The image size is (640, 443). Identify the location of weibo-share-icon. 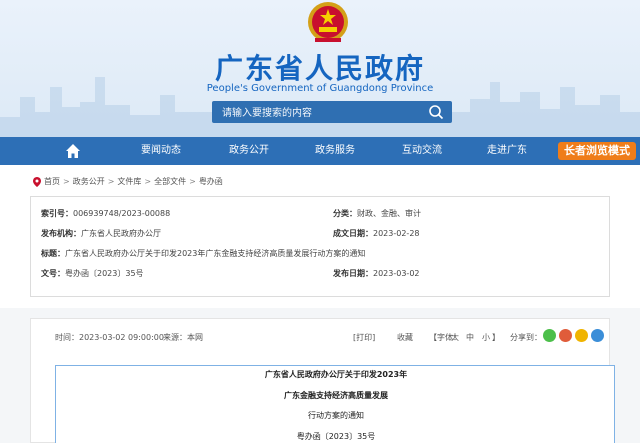
(565, 335).